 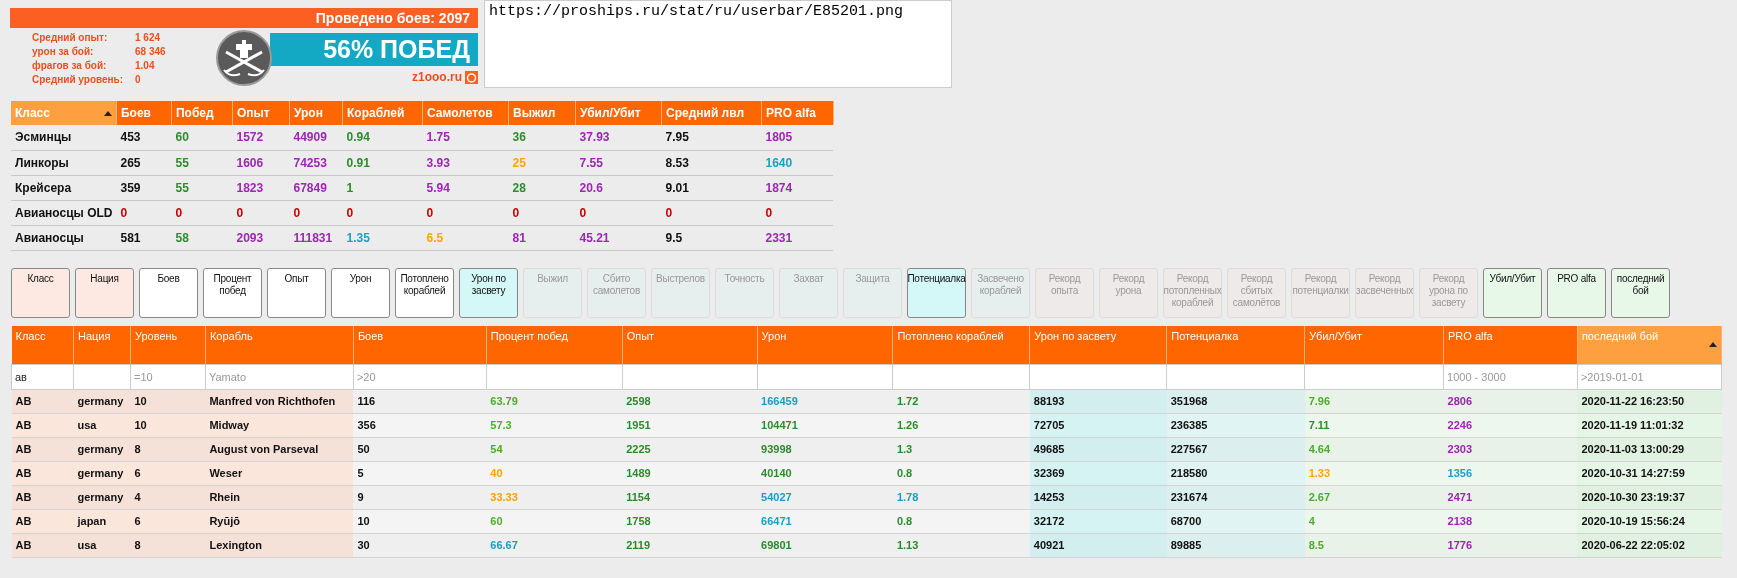 I want to click on table-cell: 1.78, so click(x=961, y=497).